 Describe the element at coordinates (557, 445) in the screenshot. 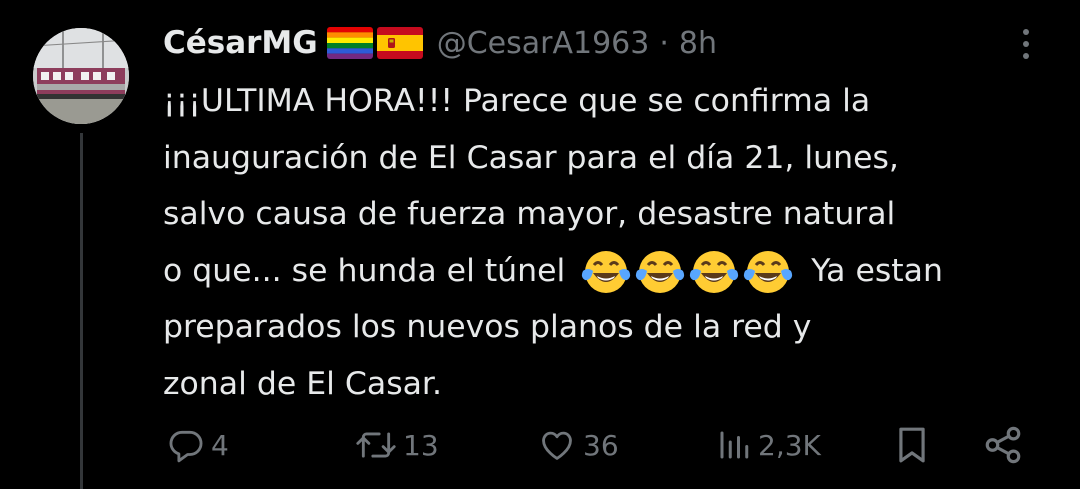

I see `heart-icon` at that location.